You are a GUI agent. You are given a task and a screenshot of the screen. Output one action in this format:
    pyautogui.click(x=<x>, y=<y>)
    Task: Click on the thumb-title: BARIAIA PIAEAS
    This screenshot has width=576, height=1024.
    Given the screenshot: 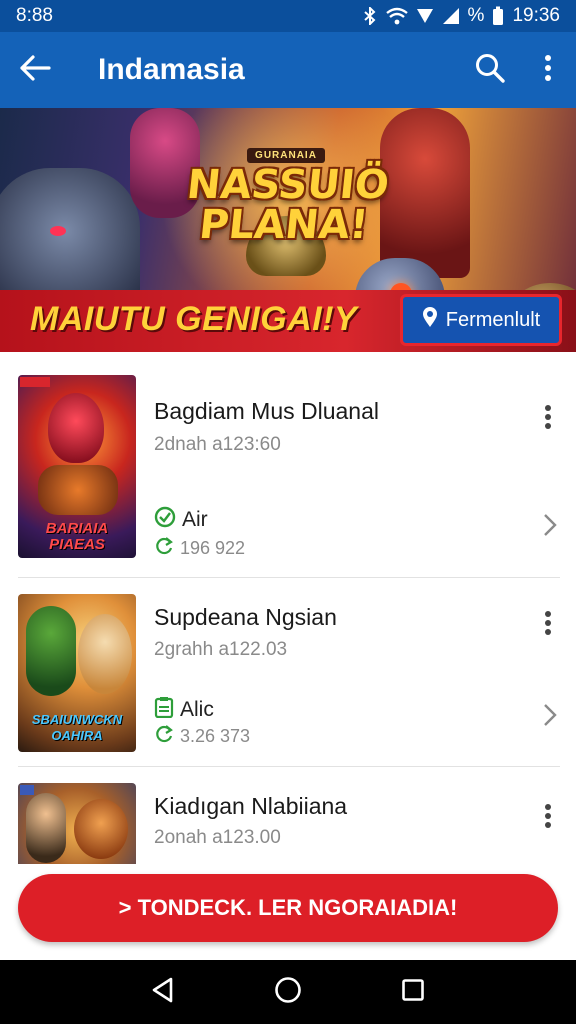 What is the action you would take?
    pyautogui.click(x=77, y=536)
    